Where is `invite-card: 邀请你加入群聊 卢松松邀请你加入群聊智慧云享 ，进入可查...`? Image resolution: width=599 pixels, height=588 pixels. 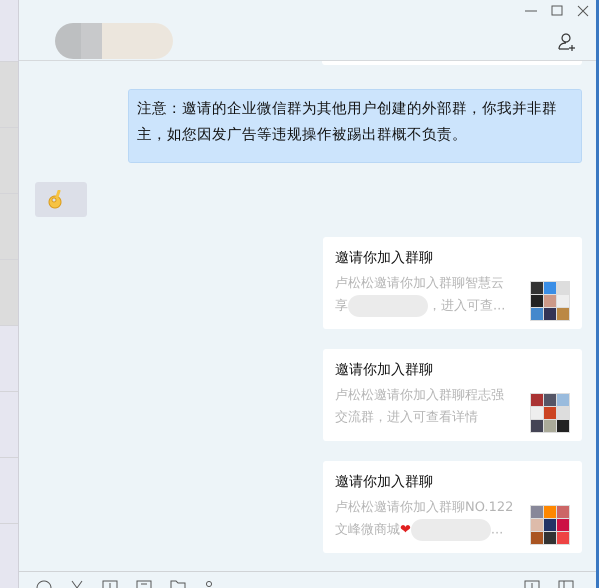
invite-card: 邀请你加入群聊 卢松松邀请你加入群聊智慧云享 ，进入可查... is located at coordinates (452, 283).